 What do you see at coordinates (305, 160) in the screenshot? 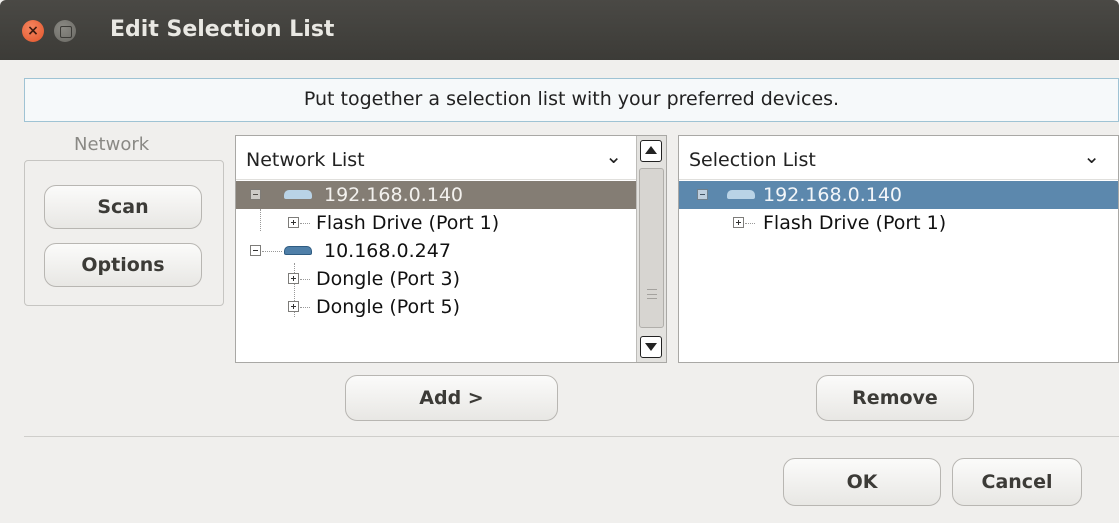
I see `network-list-header-label: Network List` at bounding box center [305, 160].